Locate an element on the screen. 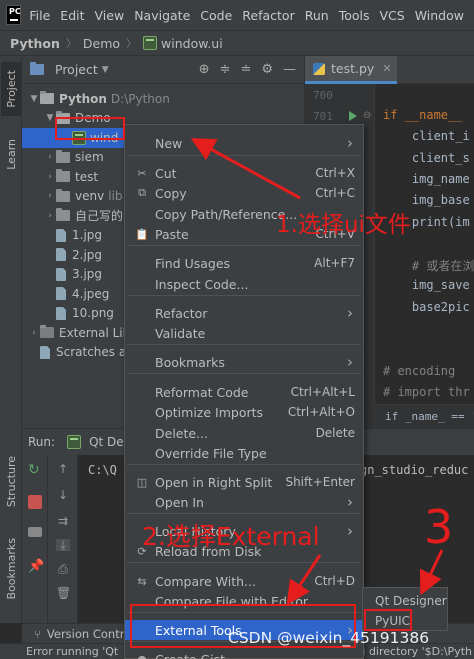 This screenshot has width=474, height=659. context-menu-item-label: Paste is located at coordinates (172, 234).